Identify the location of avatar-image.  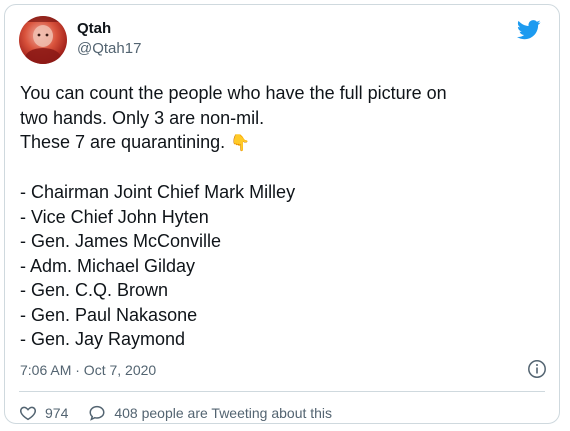
(43, 40).